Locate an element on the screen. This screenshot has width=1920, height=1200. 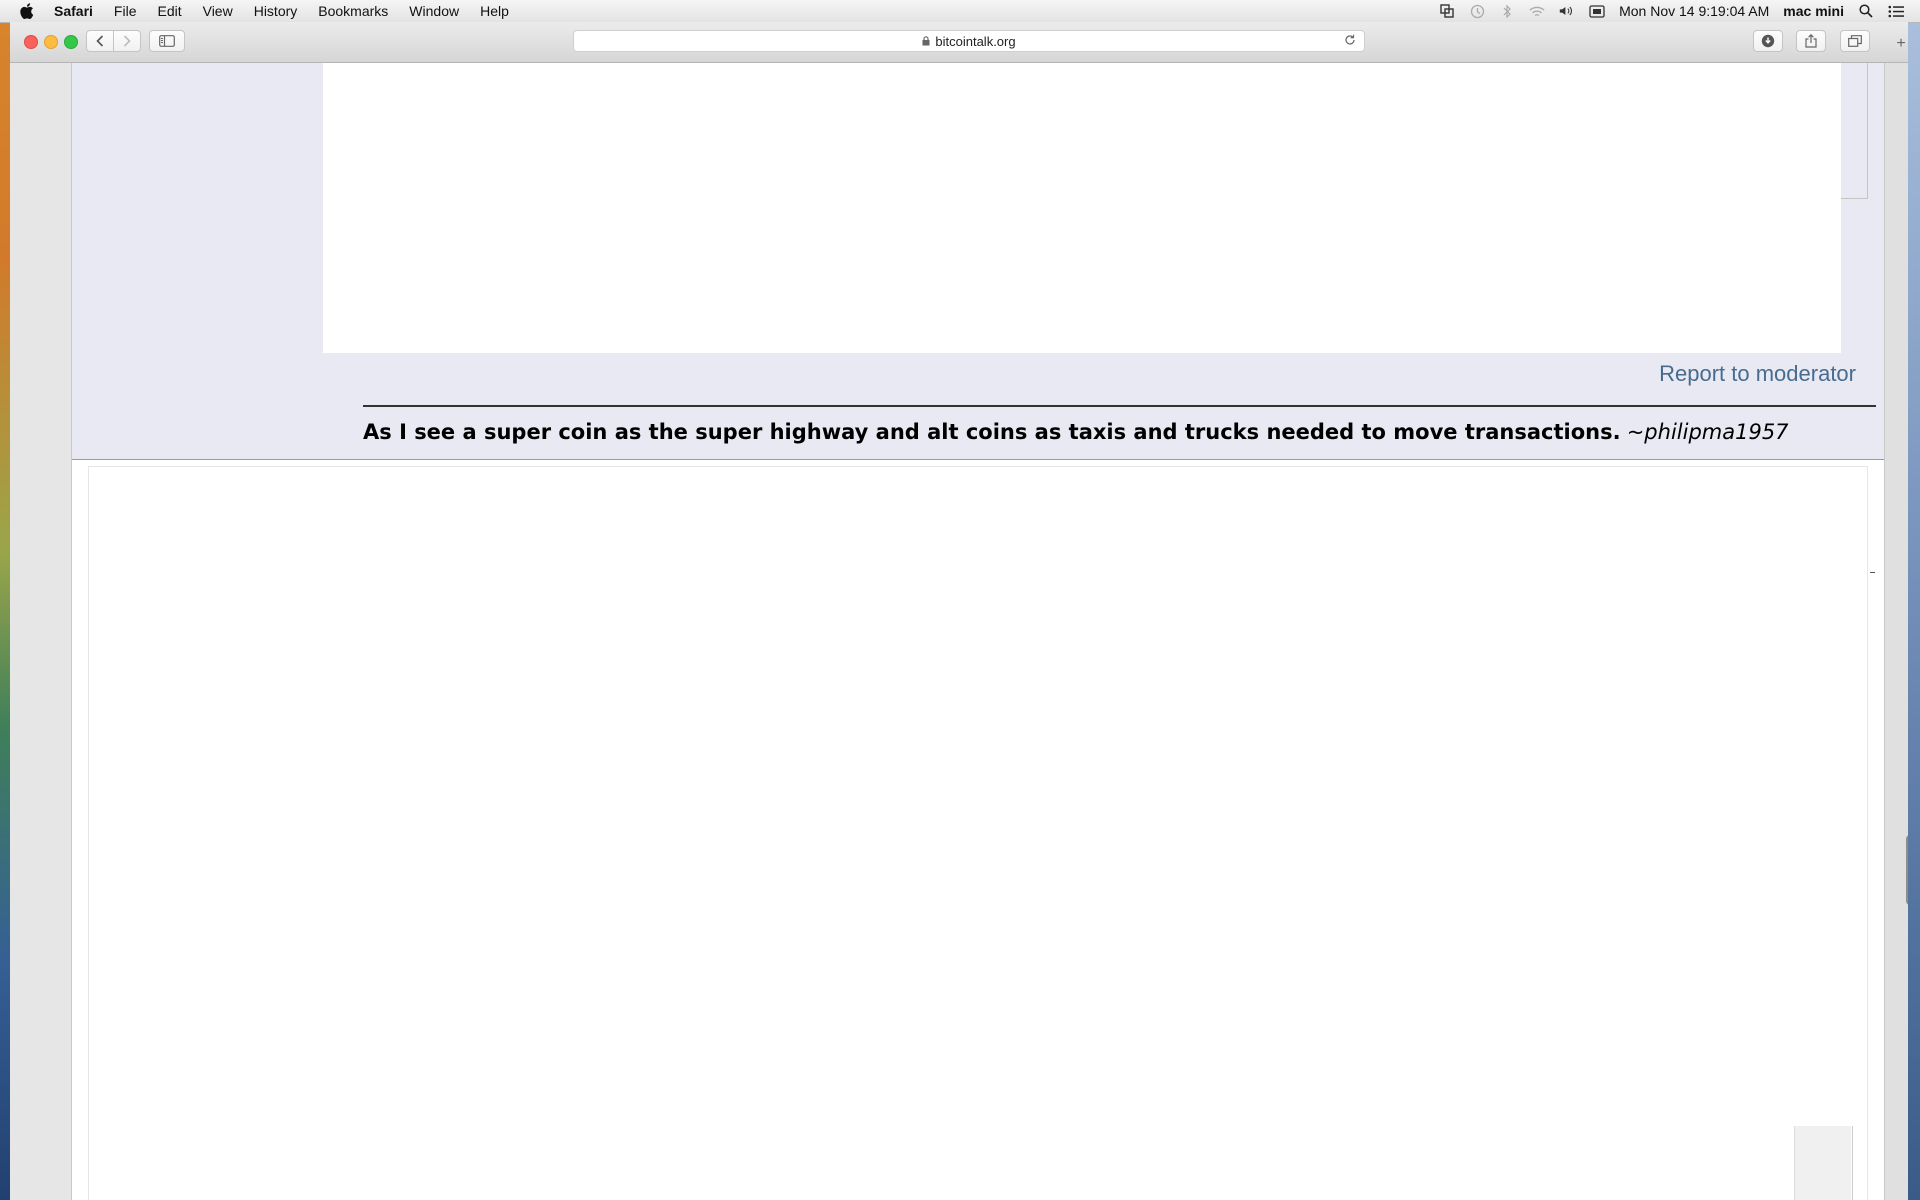
display-icon is located at coordinates (1597, 11).